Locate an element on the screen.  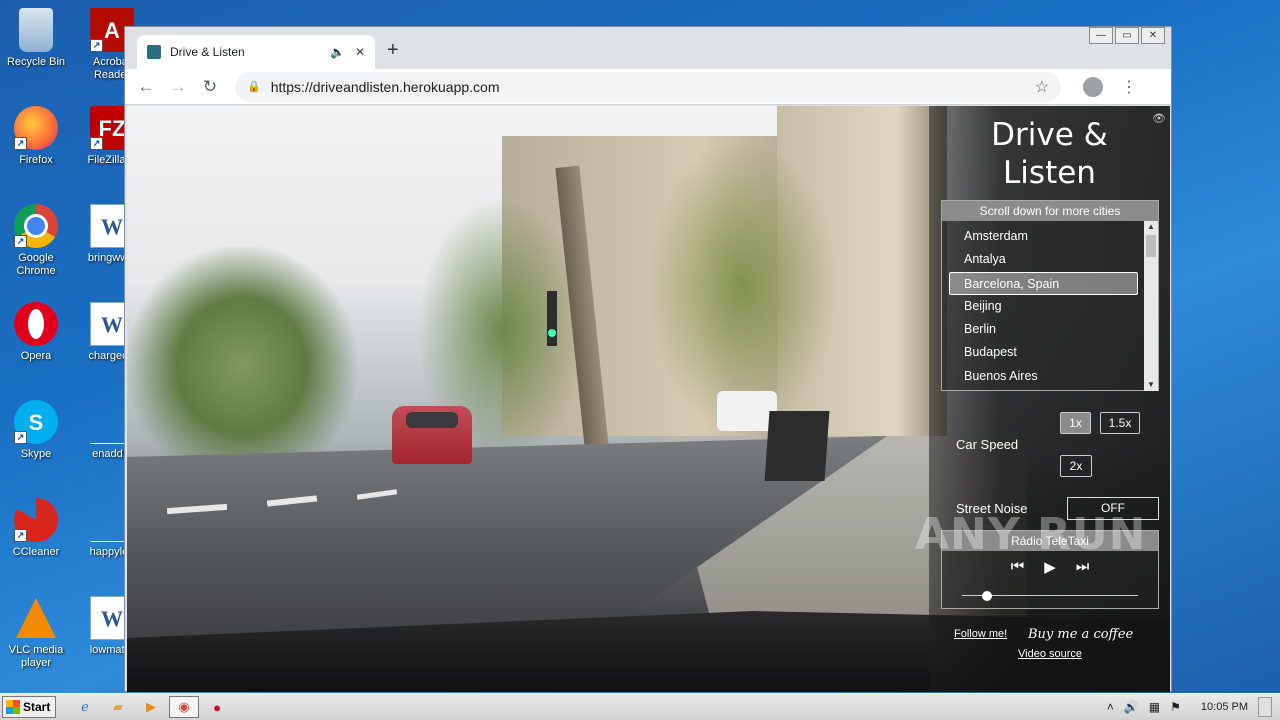
maximize-button: ▭ is located at coordinates (1127, 35).